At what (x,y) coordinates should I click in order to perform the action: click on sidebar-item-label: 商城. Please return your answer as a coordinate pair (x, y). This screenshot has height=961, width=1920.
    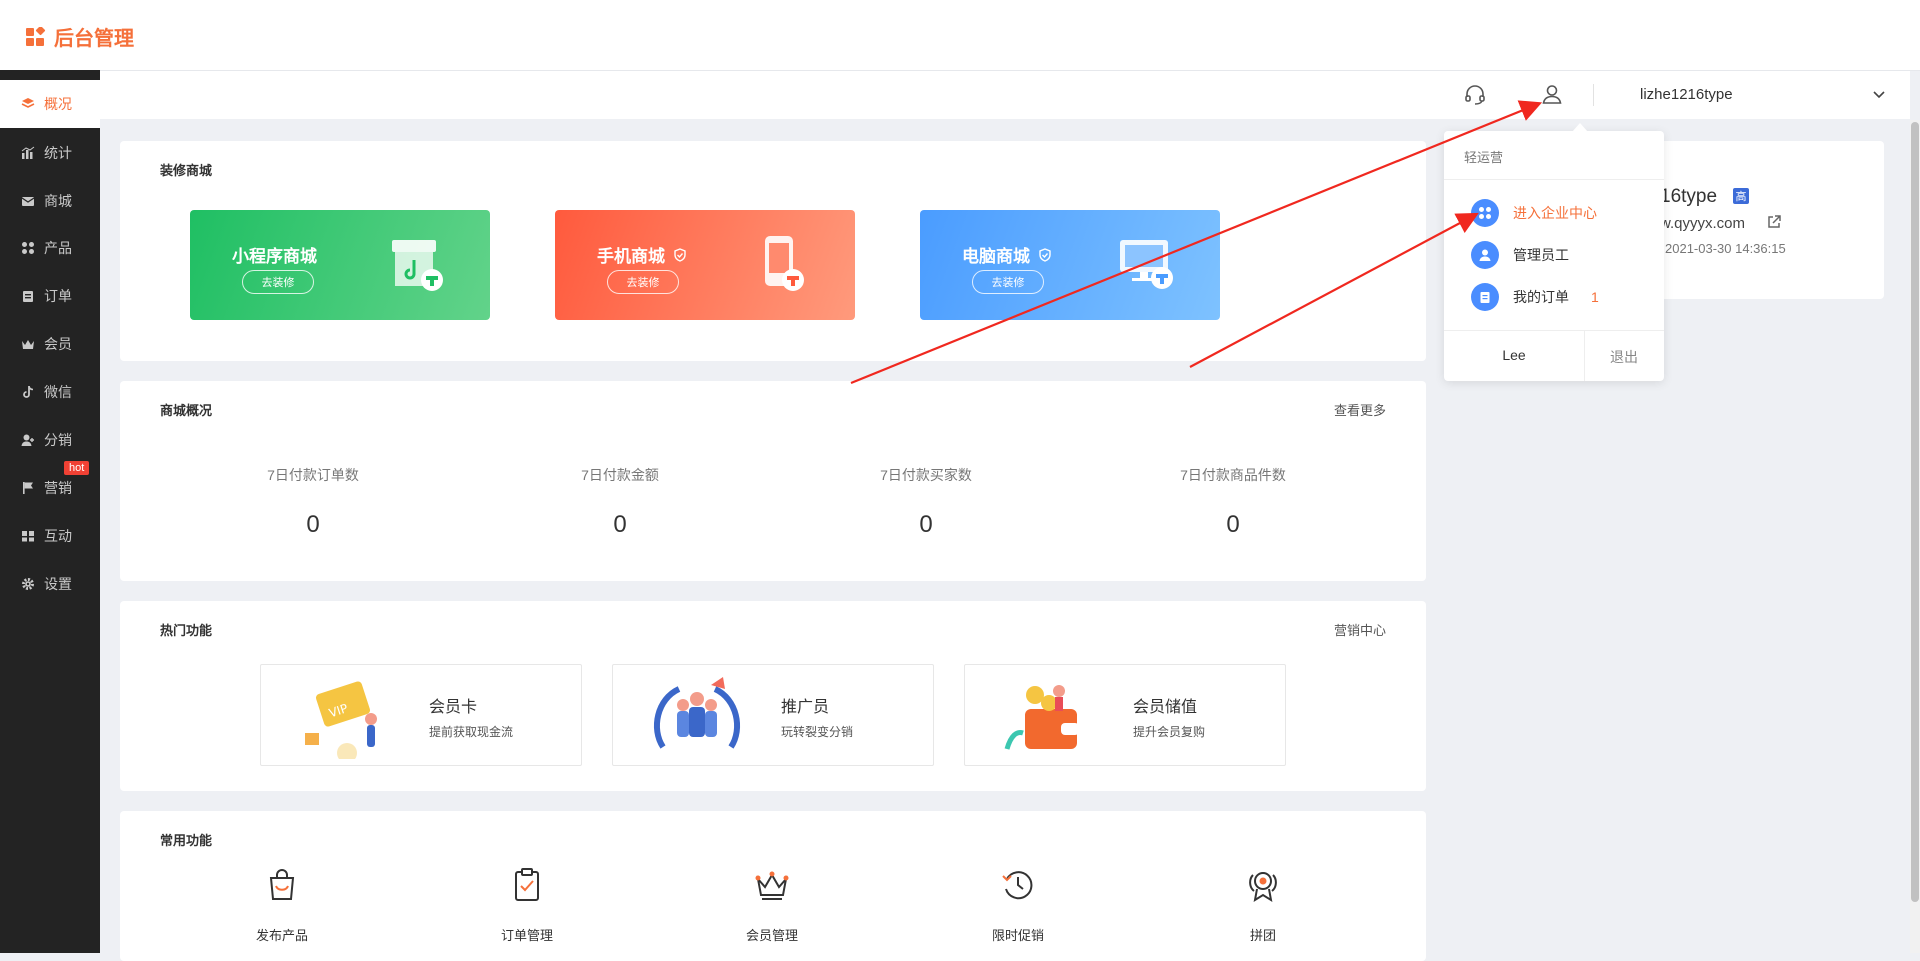
    Looking at the image, I should click on (58, 201).